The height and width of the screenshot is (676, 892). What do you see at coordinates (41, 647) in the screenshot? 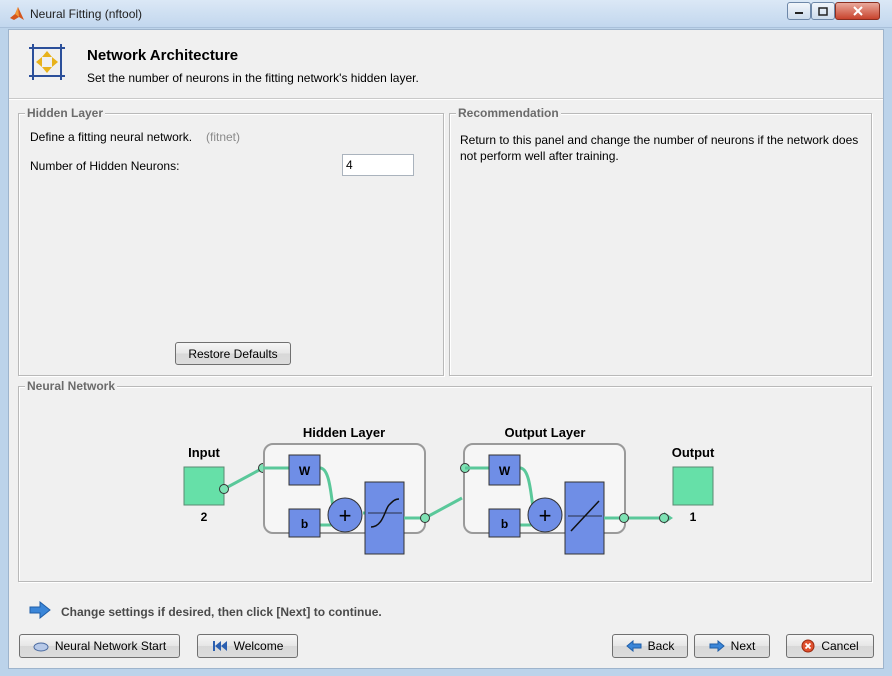
I see `cloud-icon` at bounding box center [41, 647].